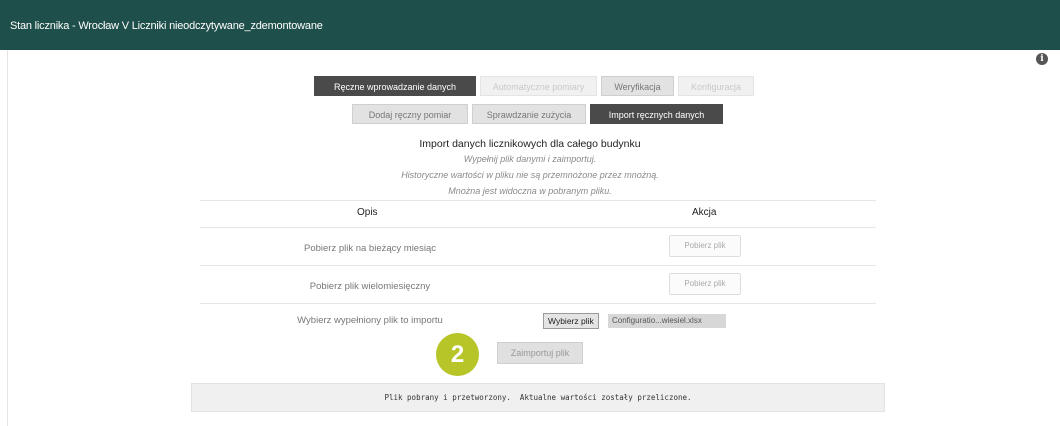 This screenshot has width=1060, height=426. What do you see at coordinates (704, 212) in the screenshot?
I see `column-header-akcja: Akcja` at bounding box center [704, 212].